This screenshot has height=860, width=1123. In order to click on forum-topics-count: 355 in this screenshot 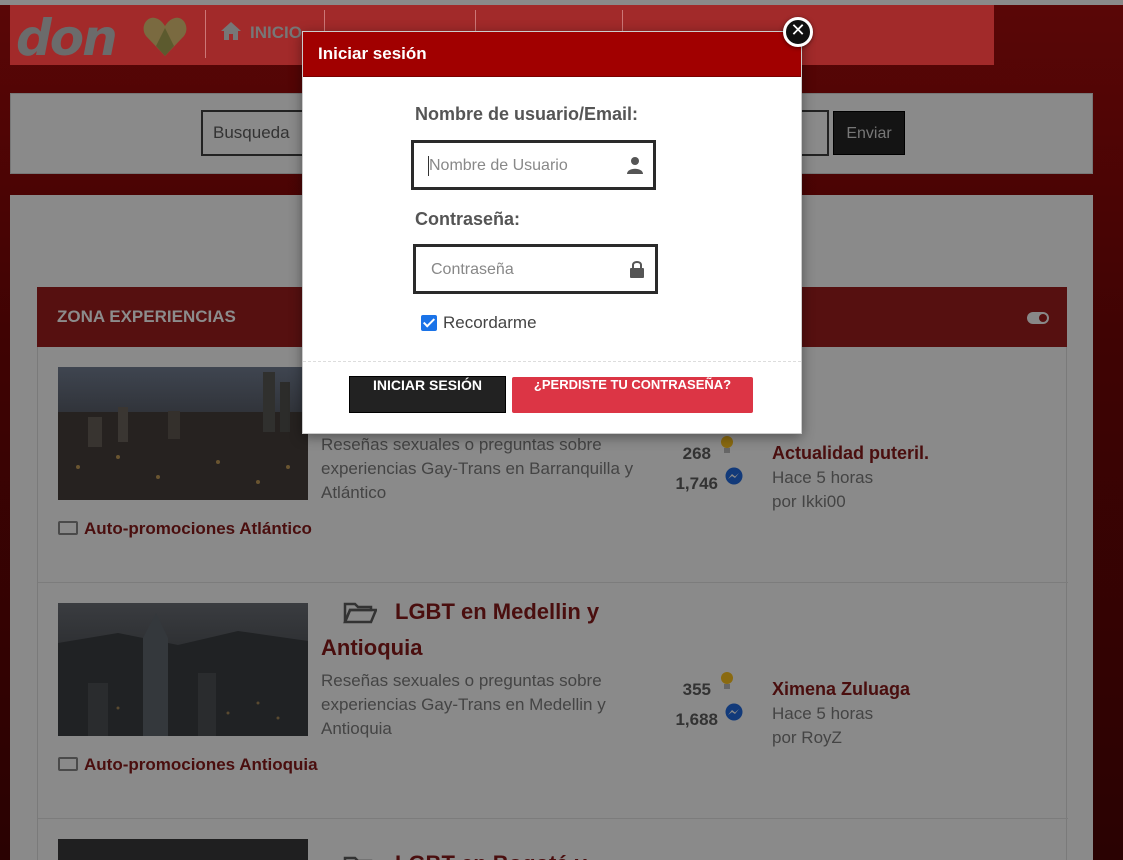, I will do `click(696, 689)`.